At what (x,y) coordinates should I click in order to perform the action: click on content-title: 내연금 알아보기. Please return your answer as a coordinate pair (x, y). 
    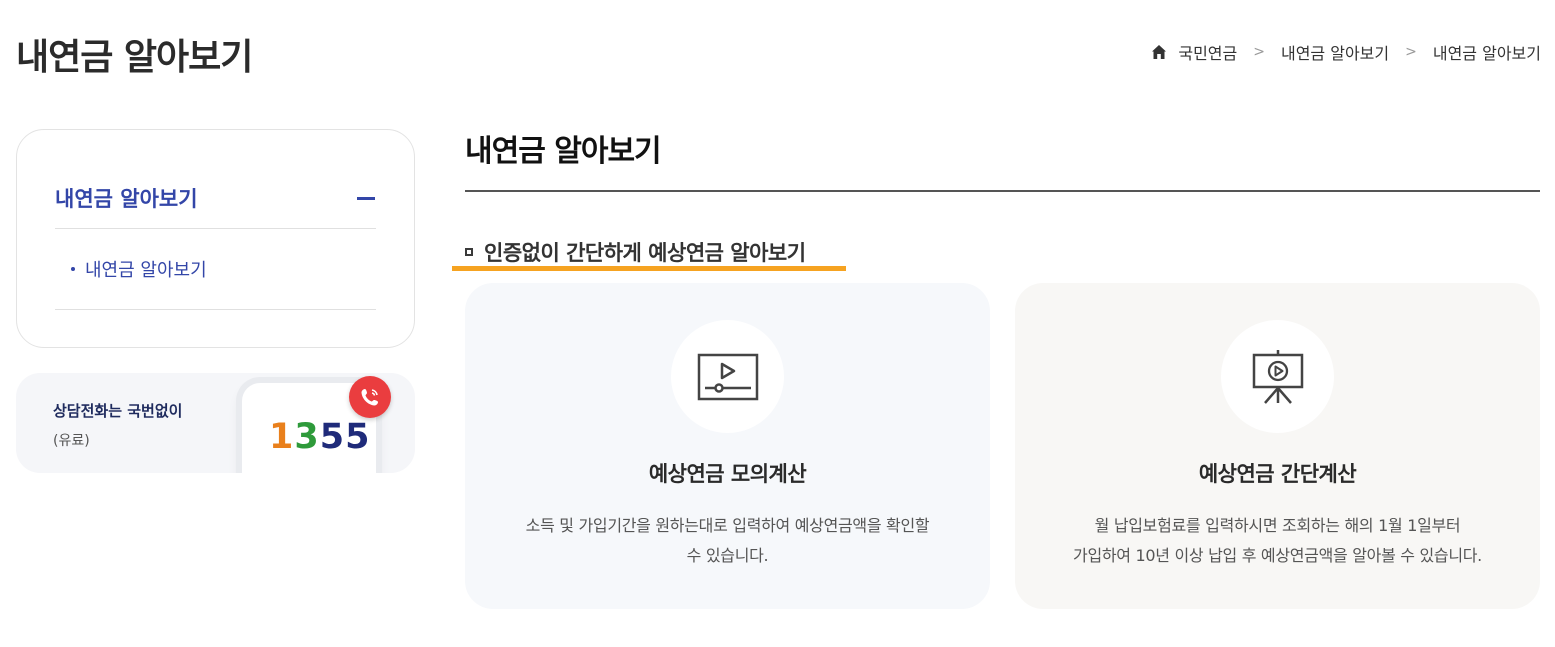
    Looking at the image, I should click on (563, 151).